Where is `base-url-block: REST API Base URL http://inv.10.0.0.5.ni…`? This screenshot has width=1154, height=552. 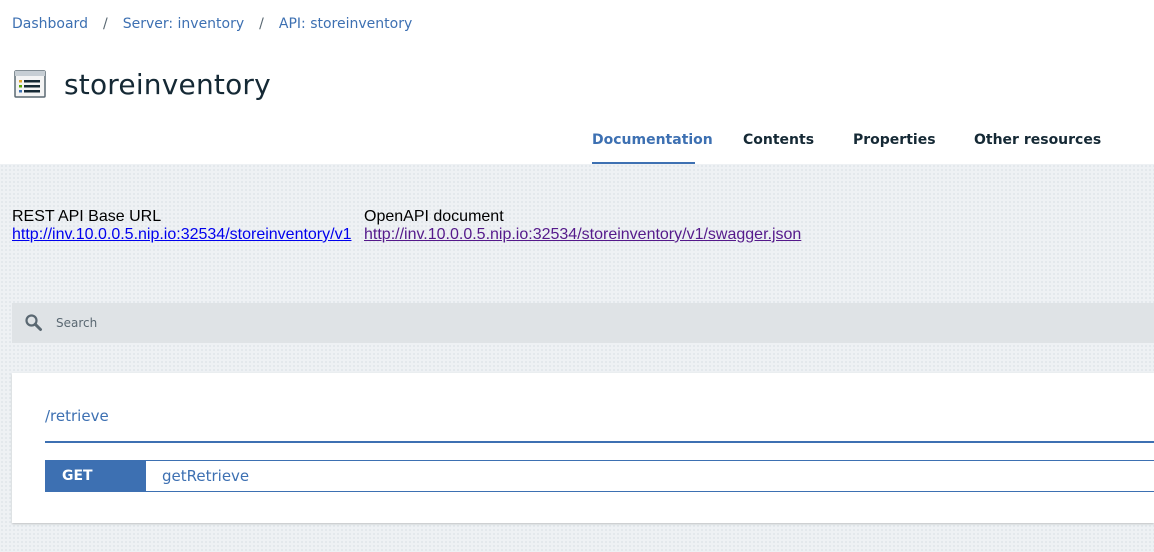 base-url-block: REST API Base URL http://inv.10.0.0.5.ni… is located at coordinates (181, 226).